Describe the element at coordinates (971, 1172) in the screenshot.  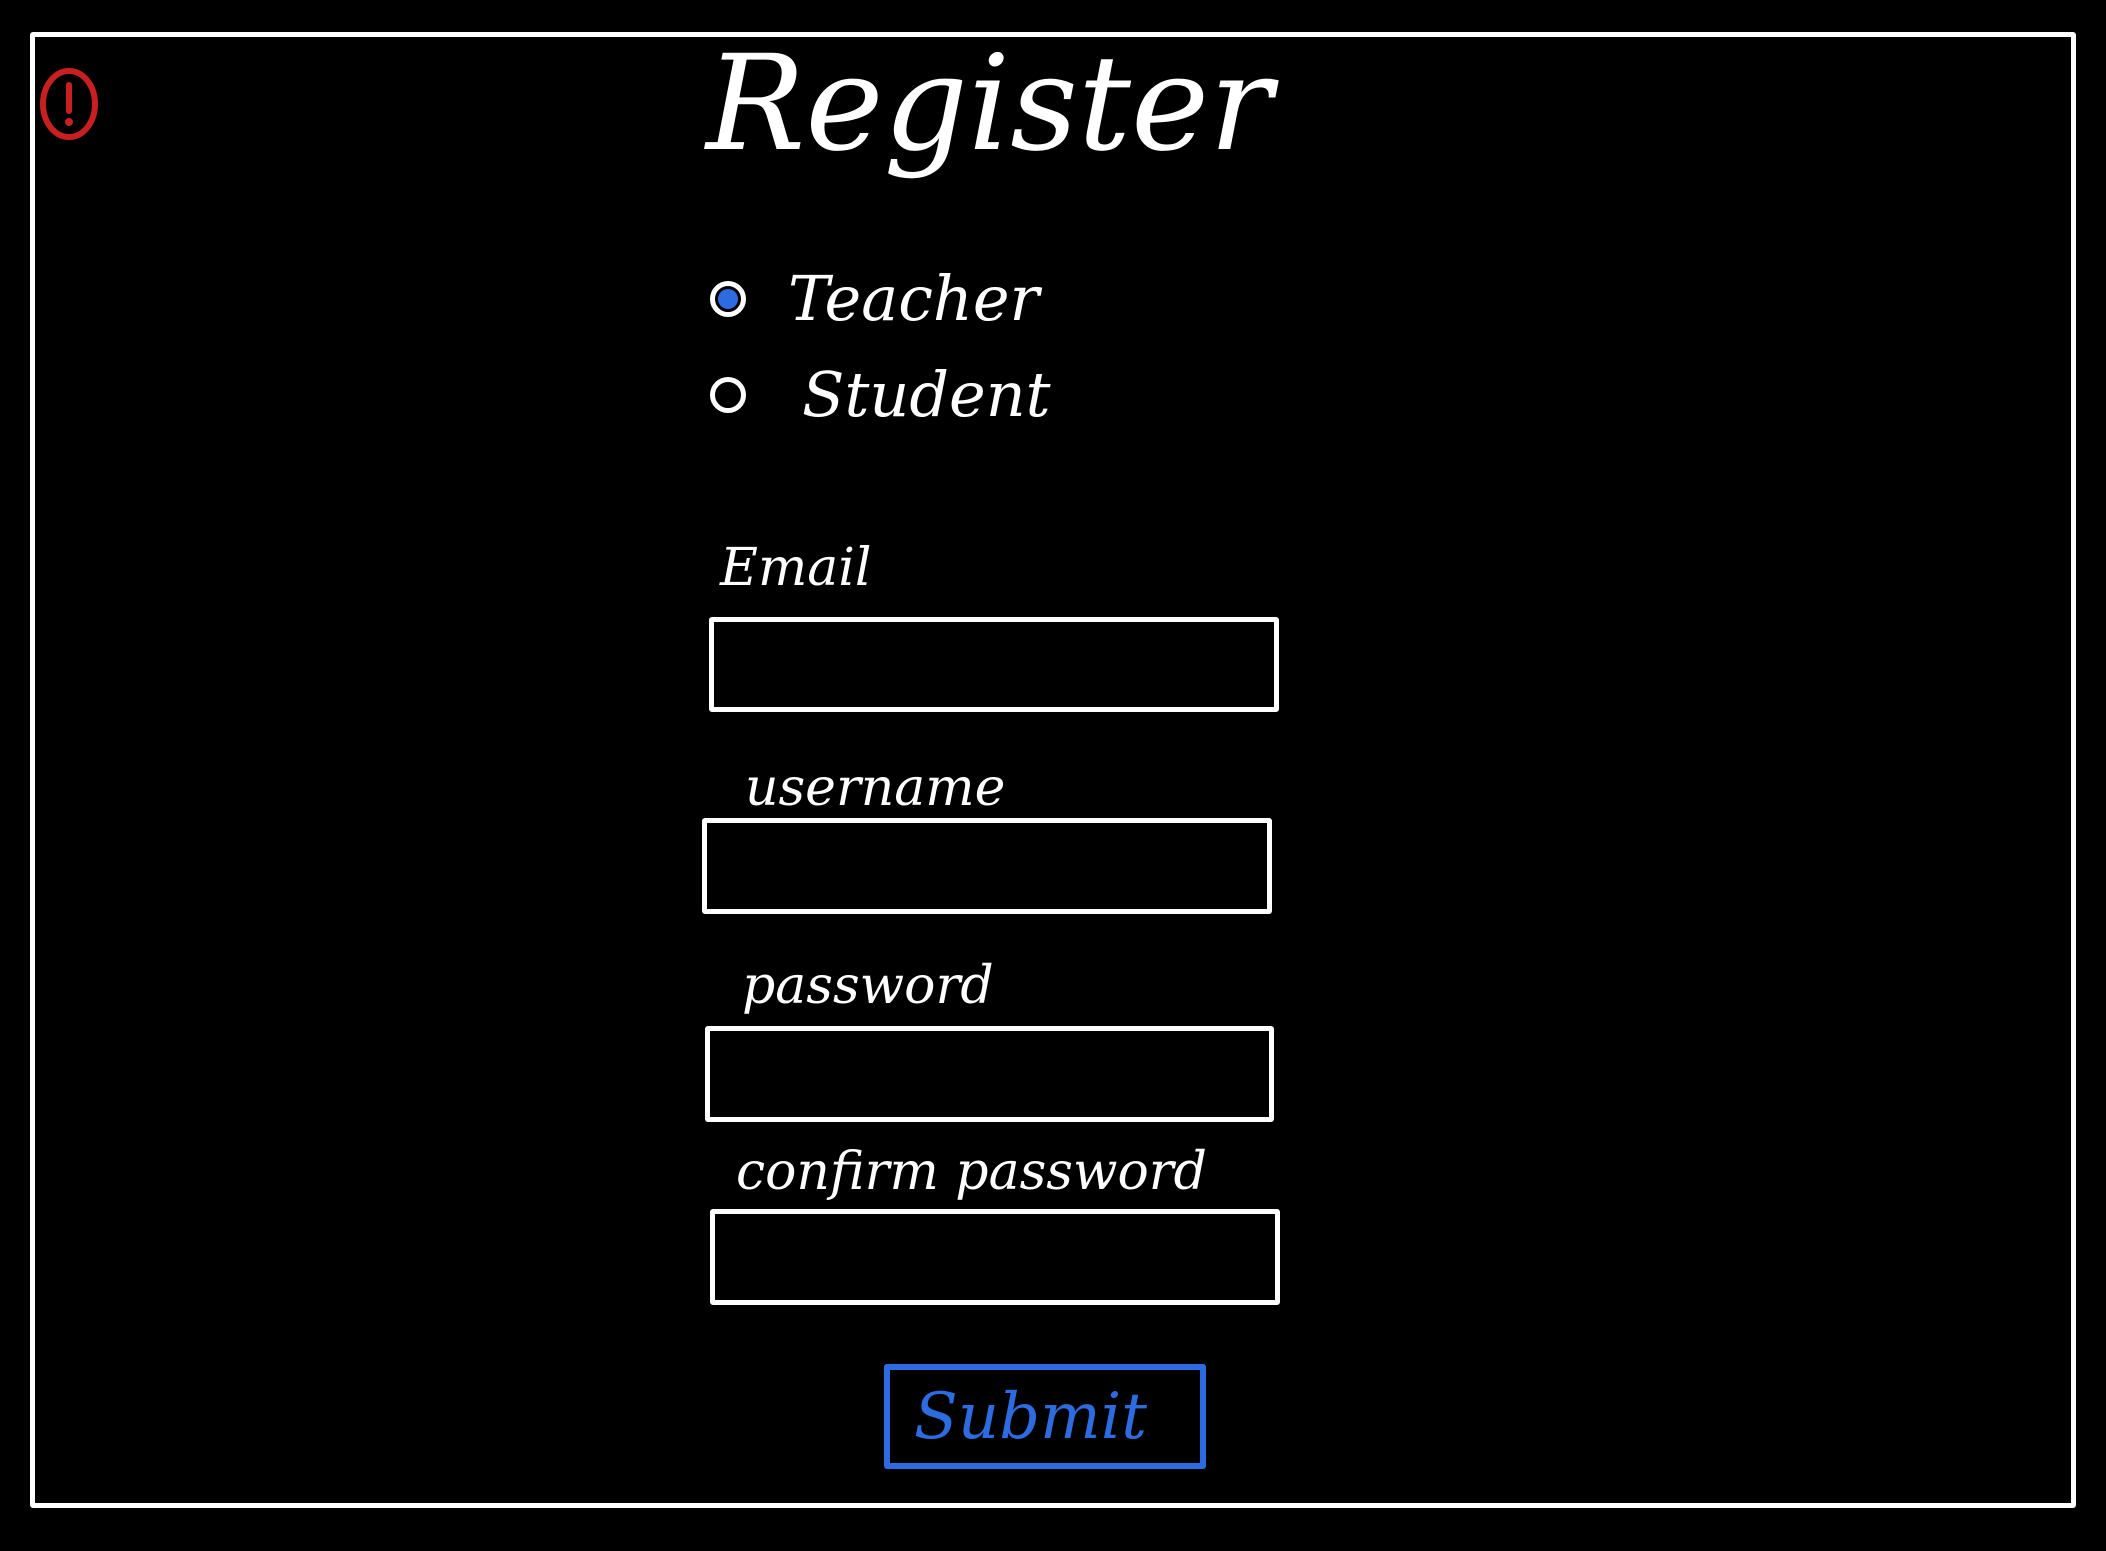
I see `confirm-password-label: confirm password` at that location.